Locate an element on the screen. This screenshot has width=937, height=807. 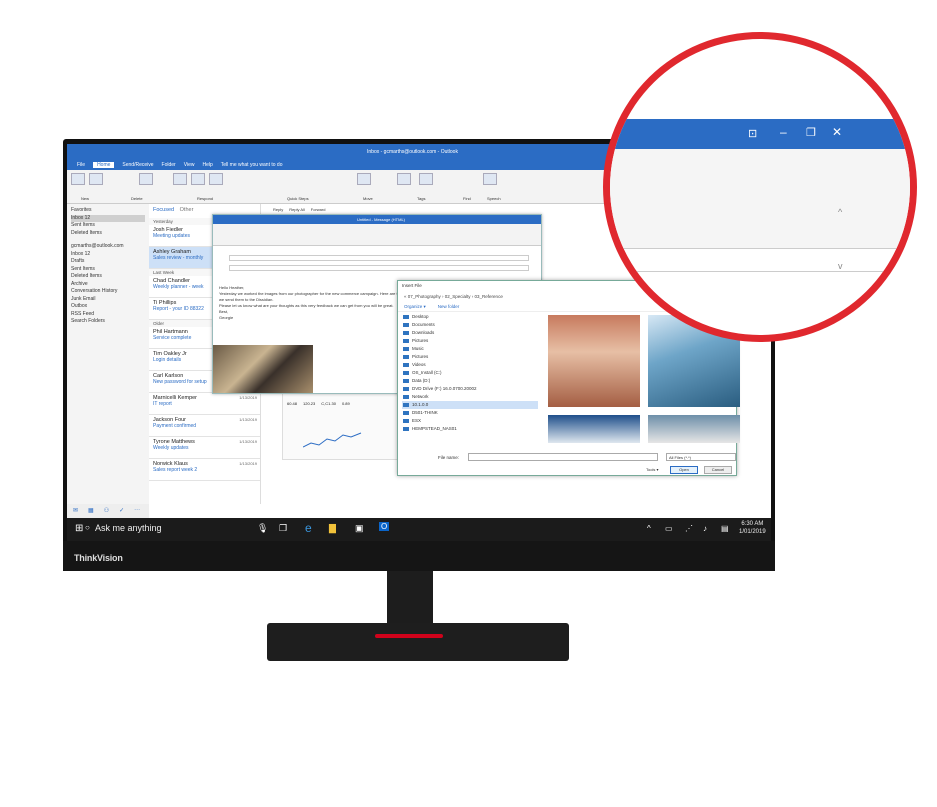
folder-item: Outbox is located at coordinates (108, 307).